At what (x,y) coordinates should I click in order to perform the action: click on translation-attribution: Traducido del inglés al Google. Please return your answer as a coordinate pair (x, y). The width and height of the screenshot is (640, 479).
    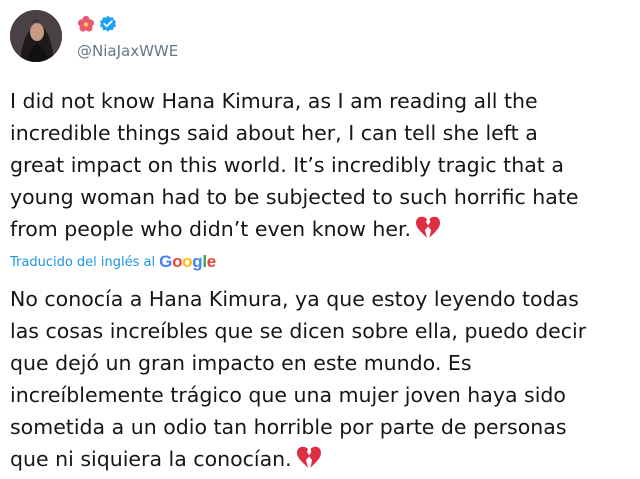
    Looking at the image, I should click on (113, 262).